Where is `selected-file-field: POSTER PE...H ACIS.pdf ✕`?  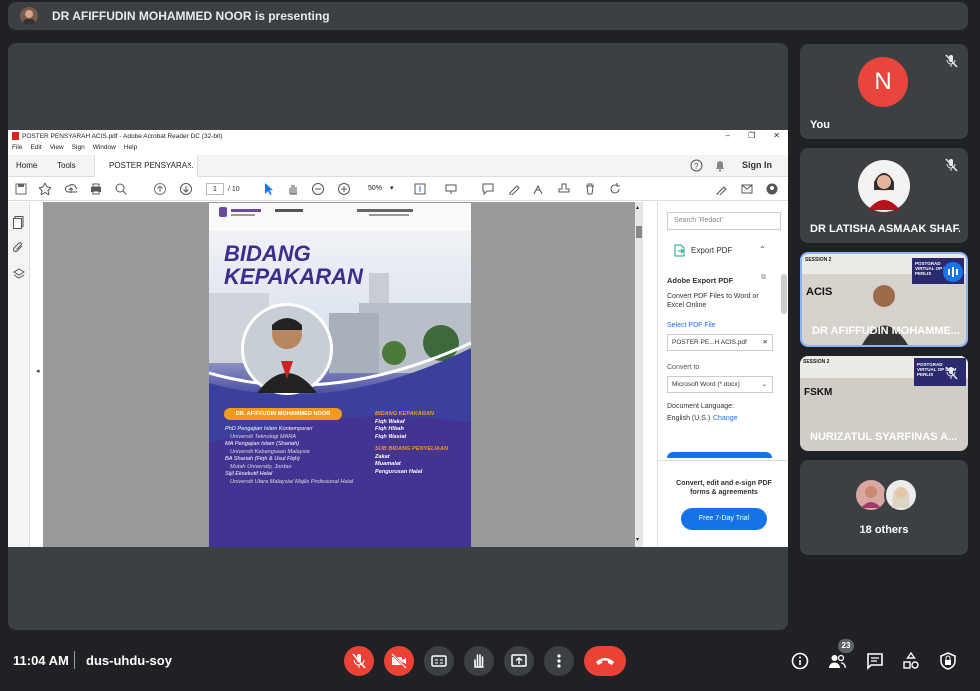
selected-file-field: POSTER PE...H ACIS.pdf ✕ is located at coordinates (720, 342).